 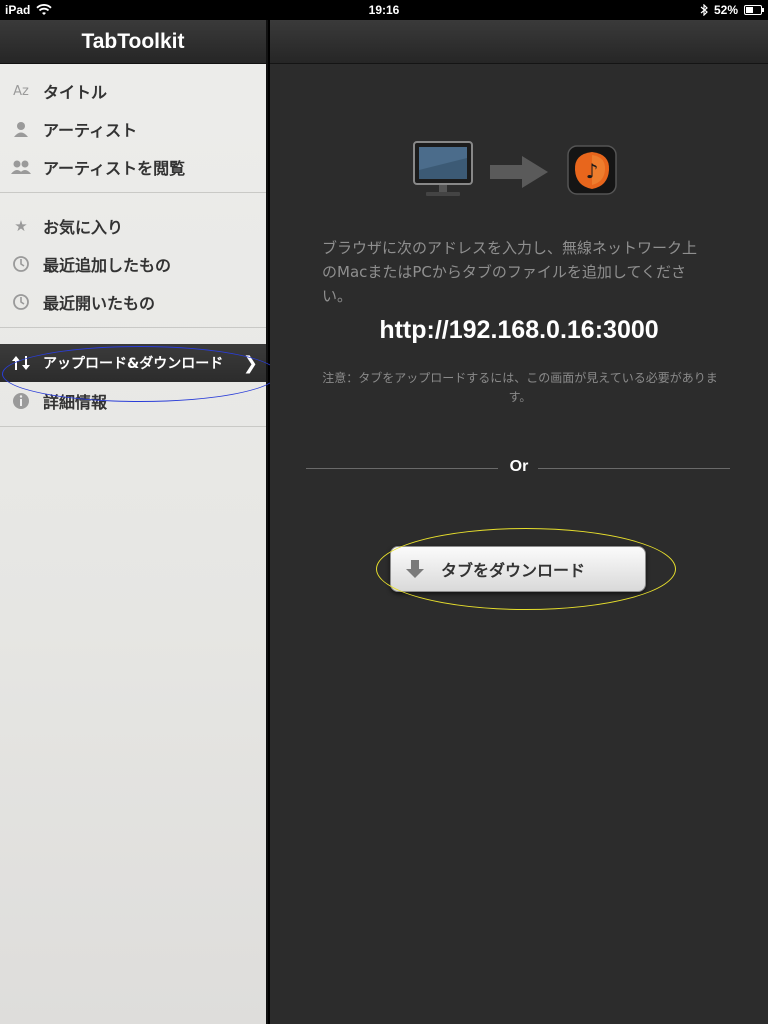 What do you see at coordinates (75, 402) in the screenshot?
I see `sidebar-item-label: 詳細情報` at bounding box center [75, 402].